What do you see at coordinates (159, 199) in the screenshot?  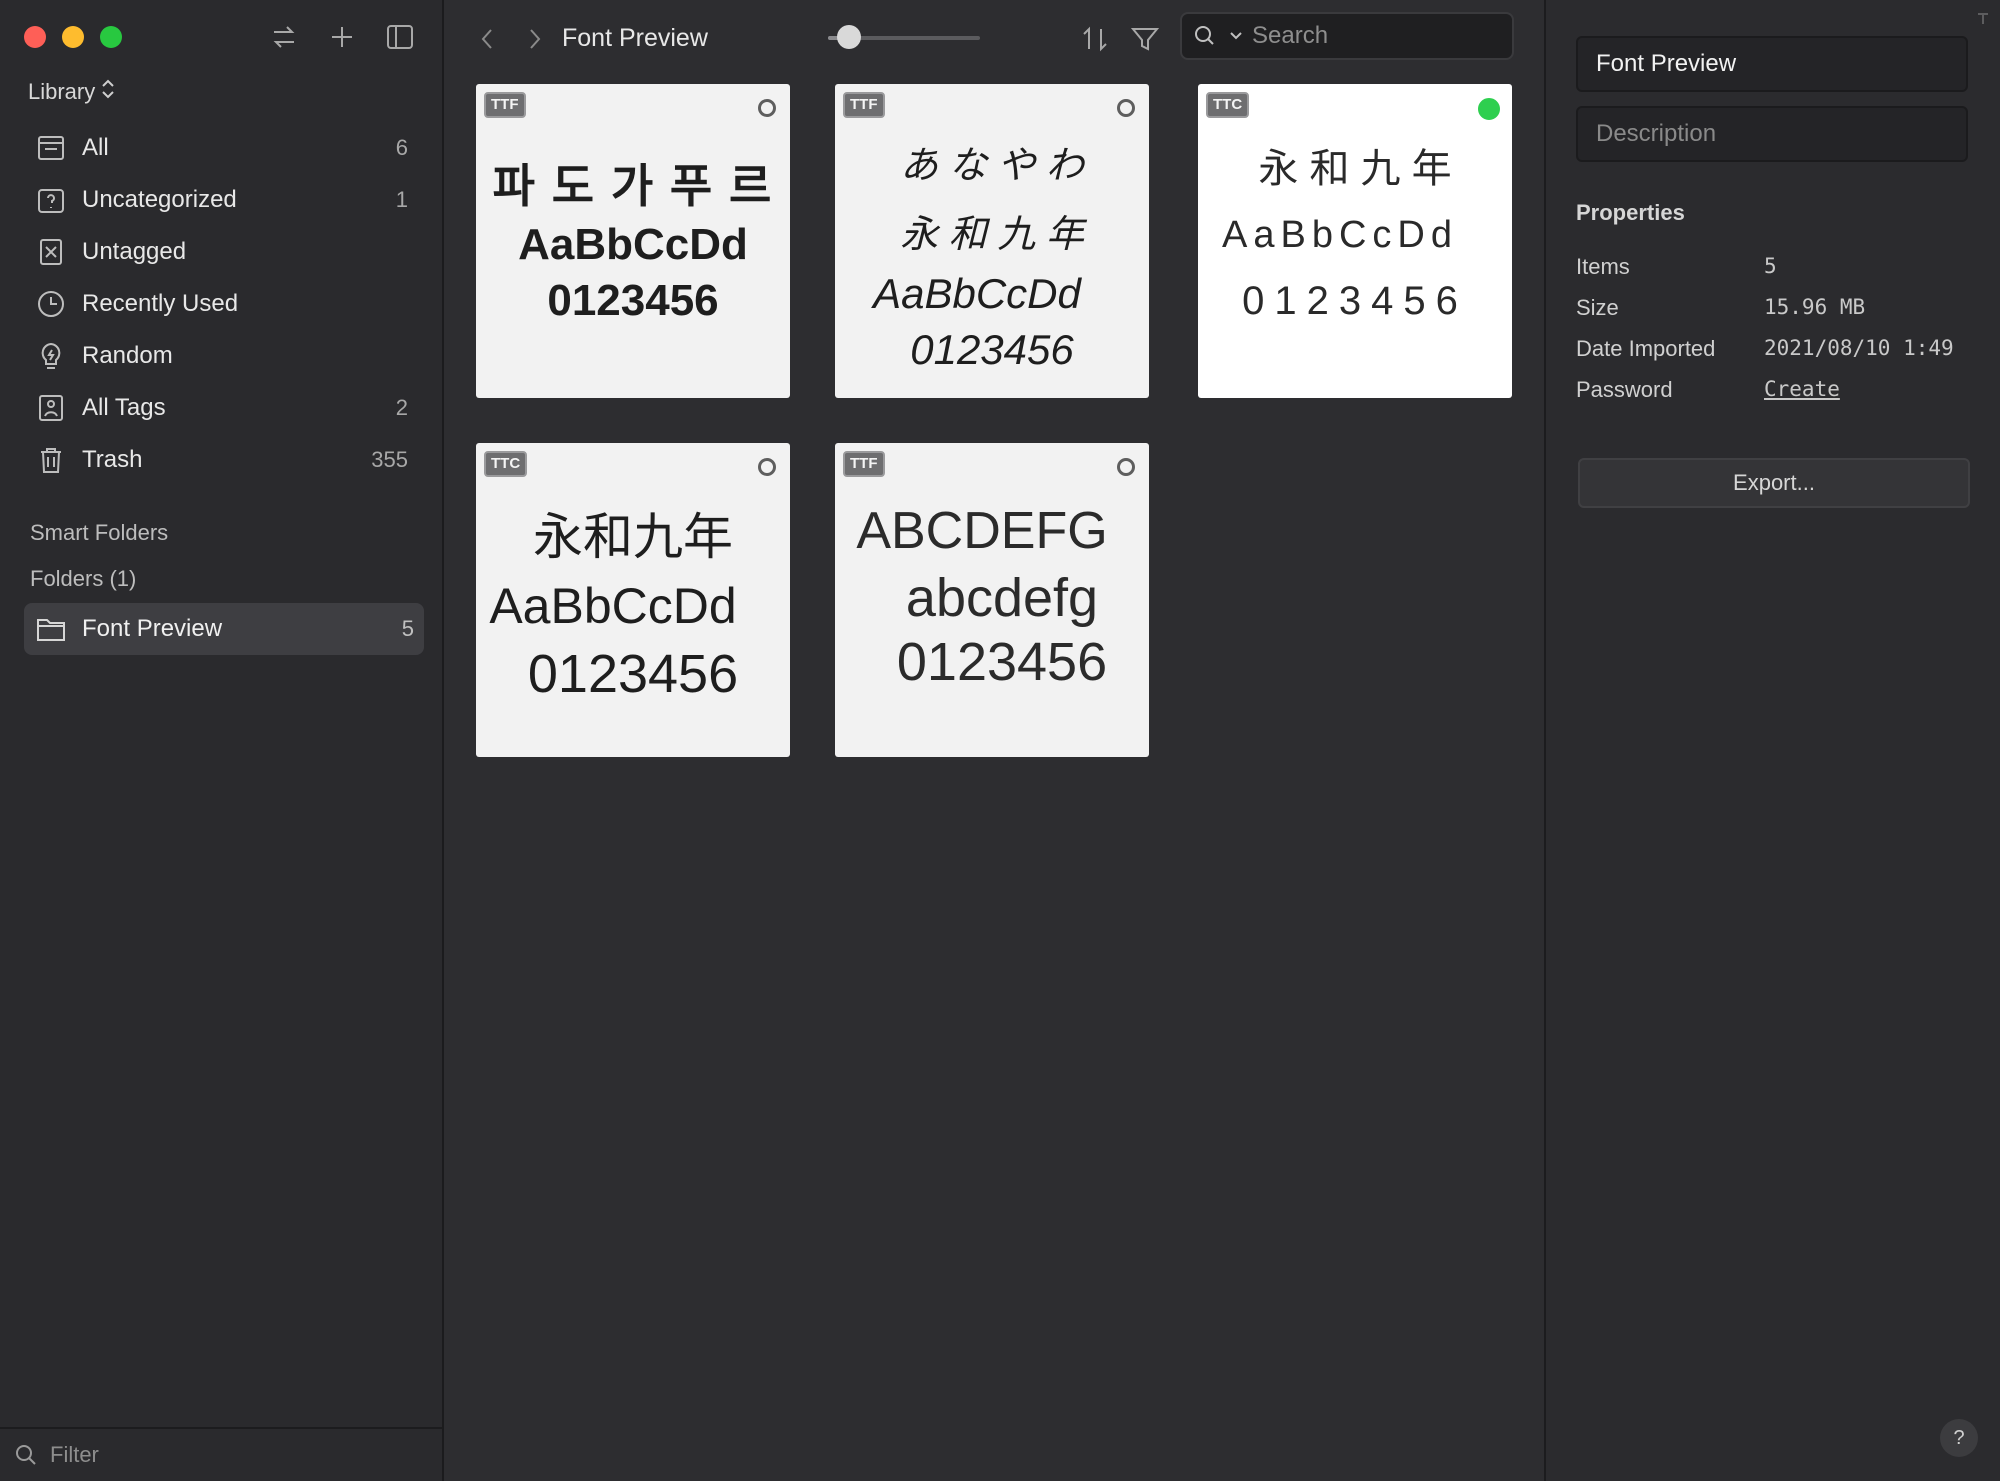 I see `sidebar-item-label: Uncategorized` at bounding box center [159, 199].